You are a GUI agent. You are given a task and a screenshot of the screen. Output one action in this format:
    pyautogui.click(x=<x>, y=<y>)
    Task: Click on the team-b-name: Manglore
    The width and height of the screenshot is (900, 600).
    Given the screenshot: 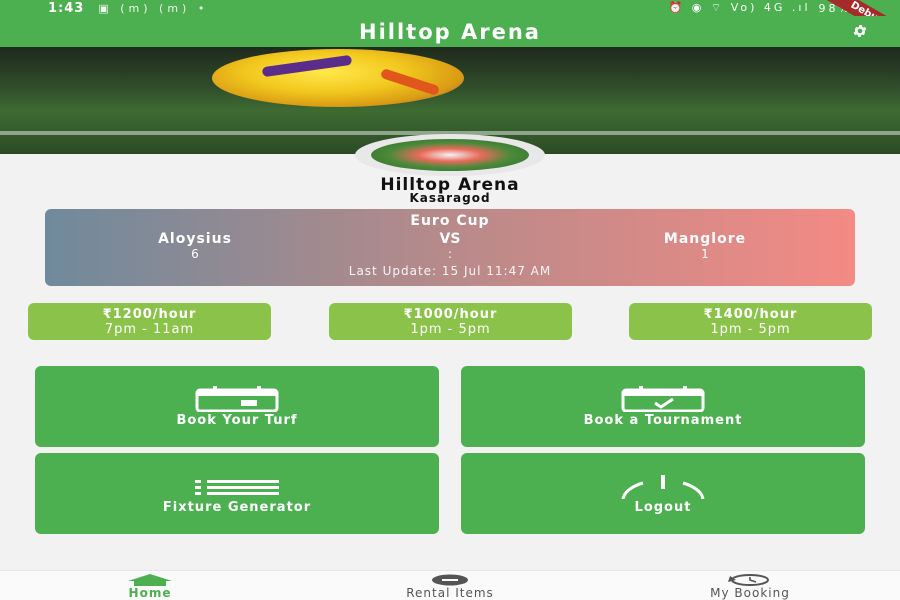 What is the action you would take?
    pyautogui.click(x=705, y=239)
    